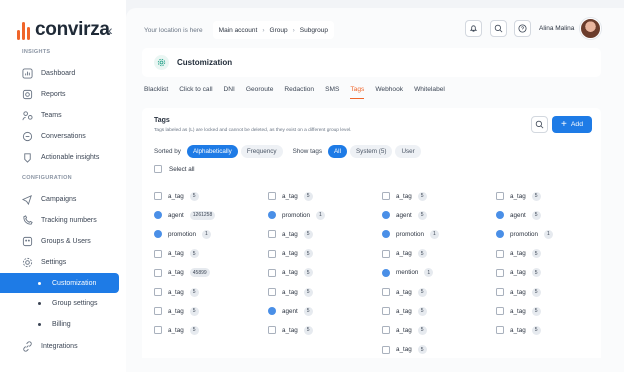  Describe the element at coordinates (408, 273) in the screenshot. I see `tag-item: mention 1` at that location.